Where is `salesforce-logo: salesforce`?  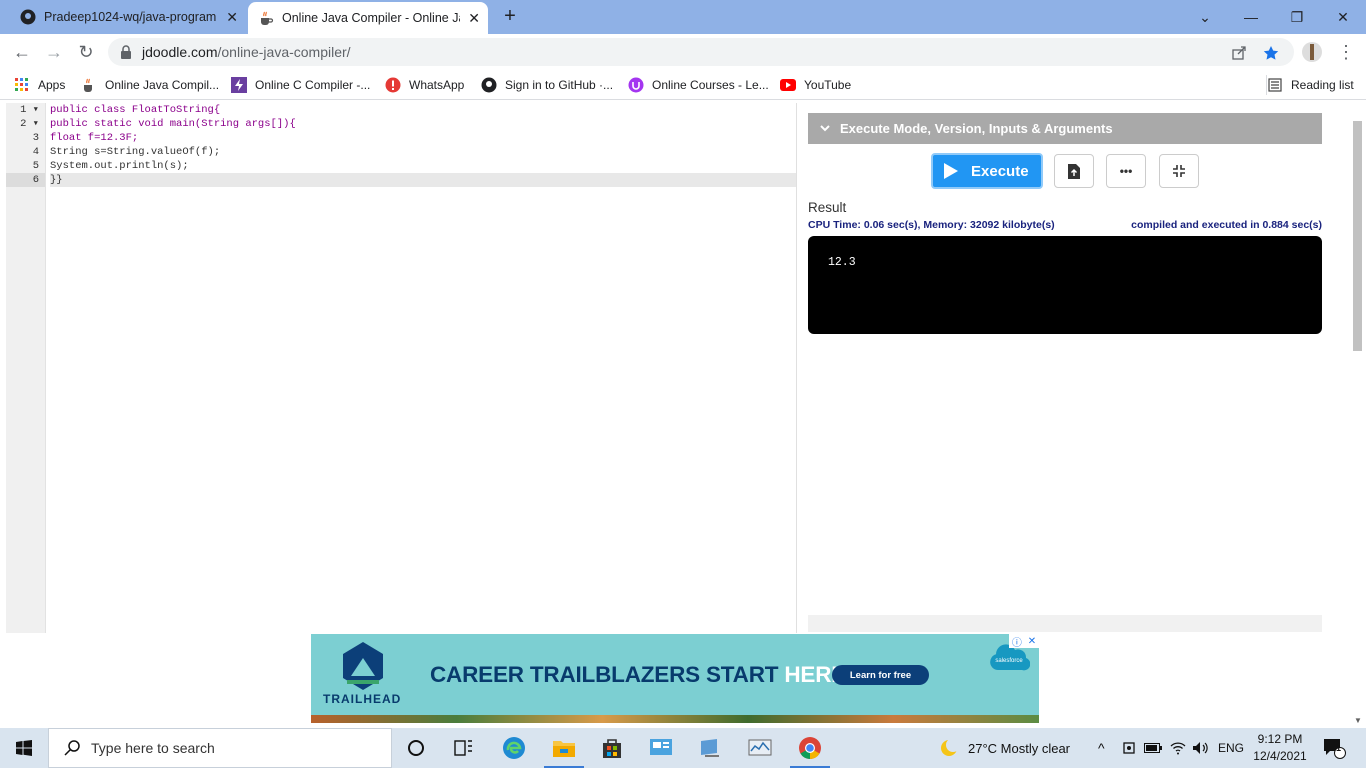
salesforce-logo: salesforce is located at coordinates (1010, 657).